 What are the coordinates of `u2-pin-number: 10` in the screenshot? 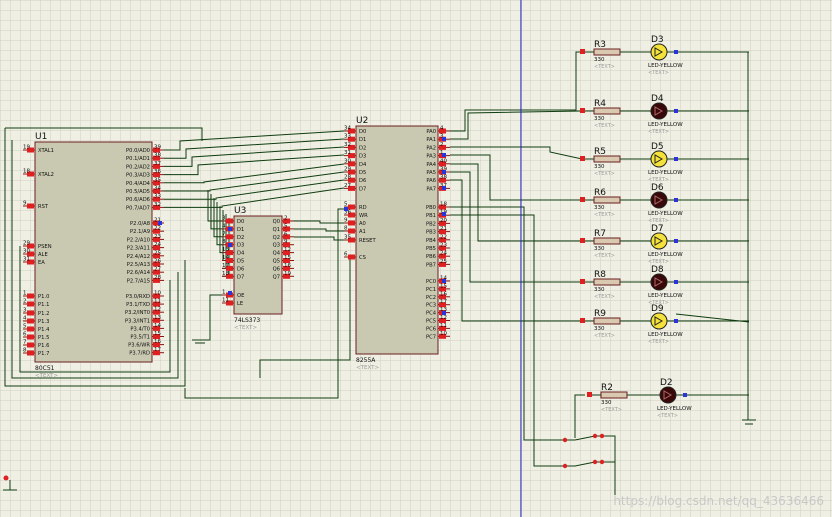 It's located at (443, 334).